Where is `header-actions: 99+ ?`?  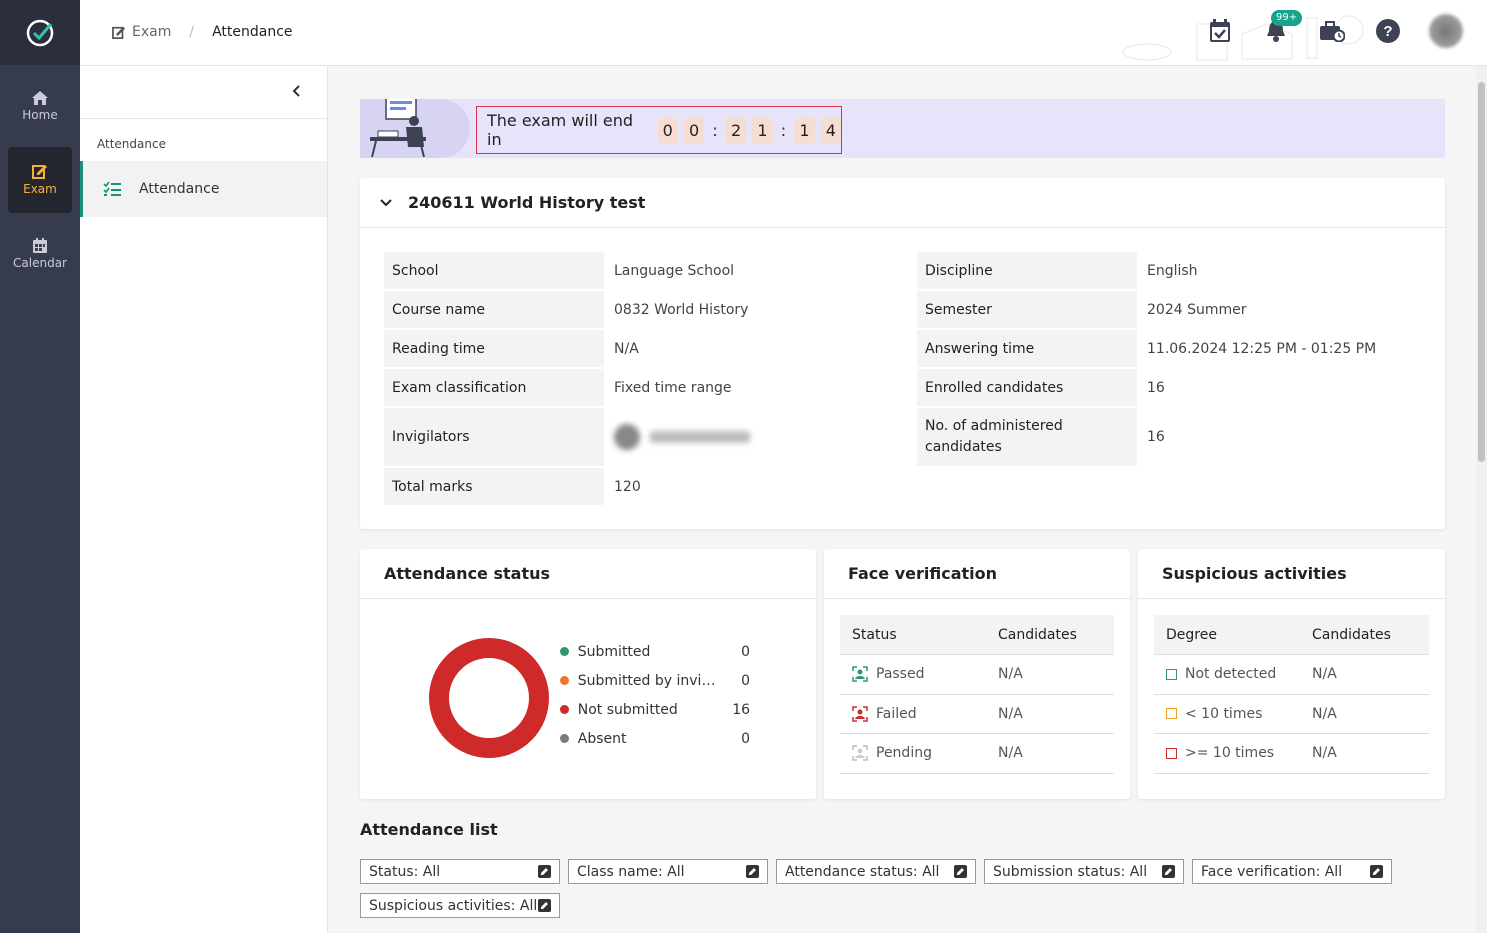
header-actions: 99+ ? is located at coordinates (1334, 29).